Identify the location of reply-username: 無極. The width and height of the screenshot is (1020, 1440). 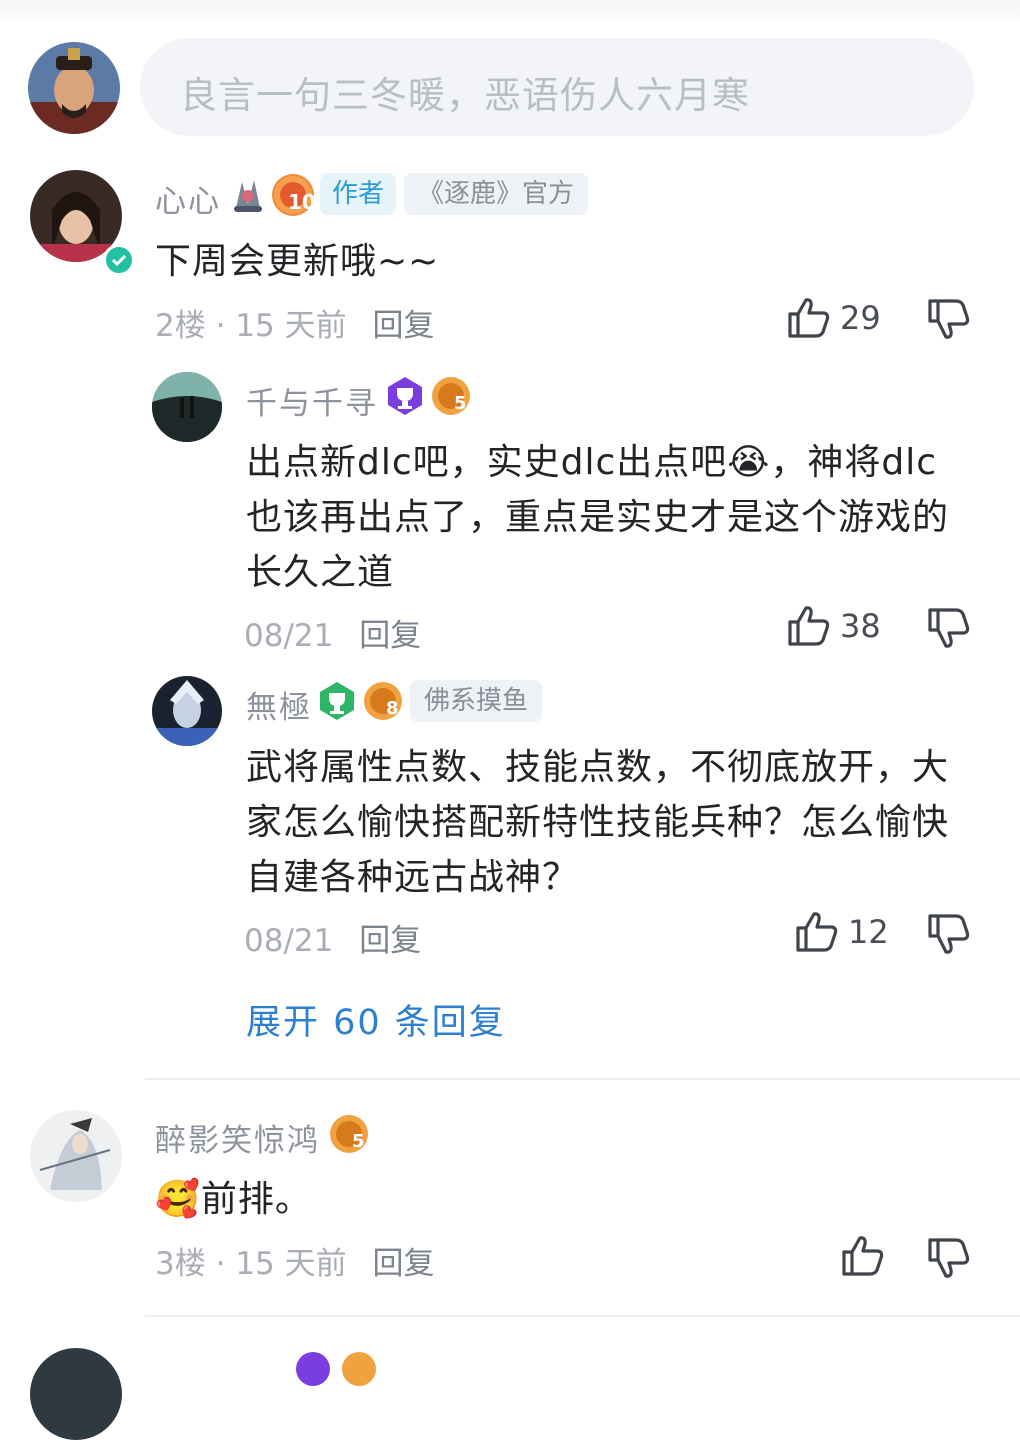
(279, 704).